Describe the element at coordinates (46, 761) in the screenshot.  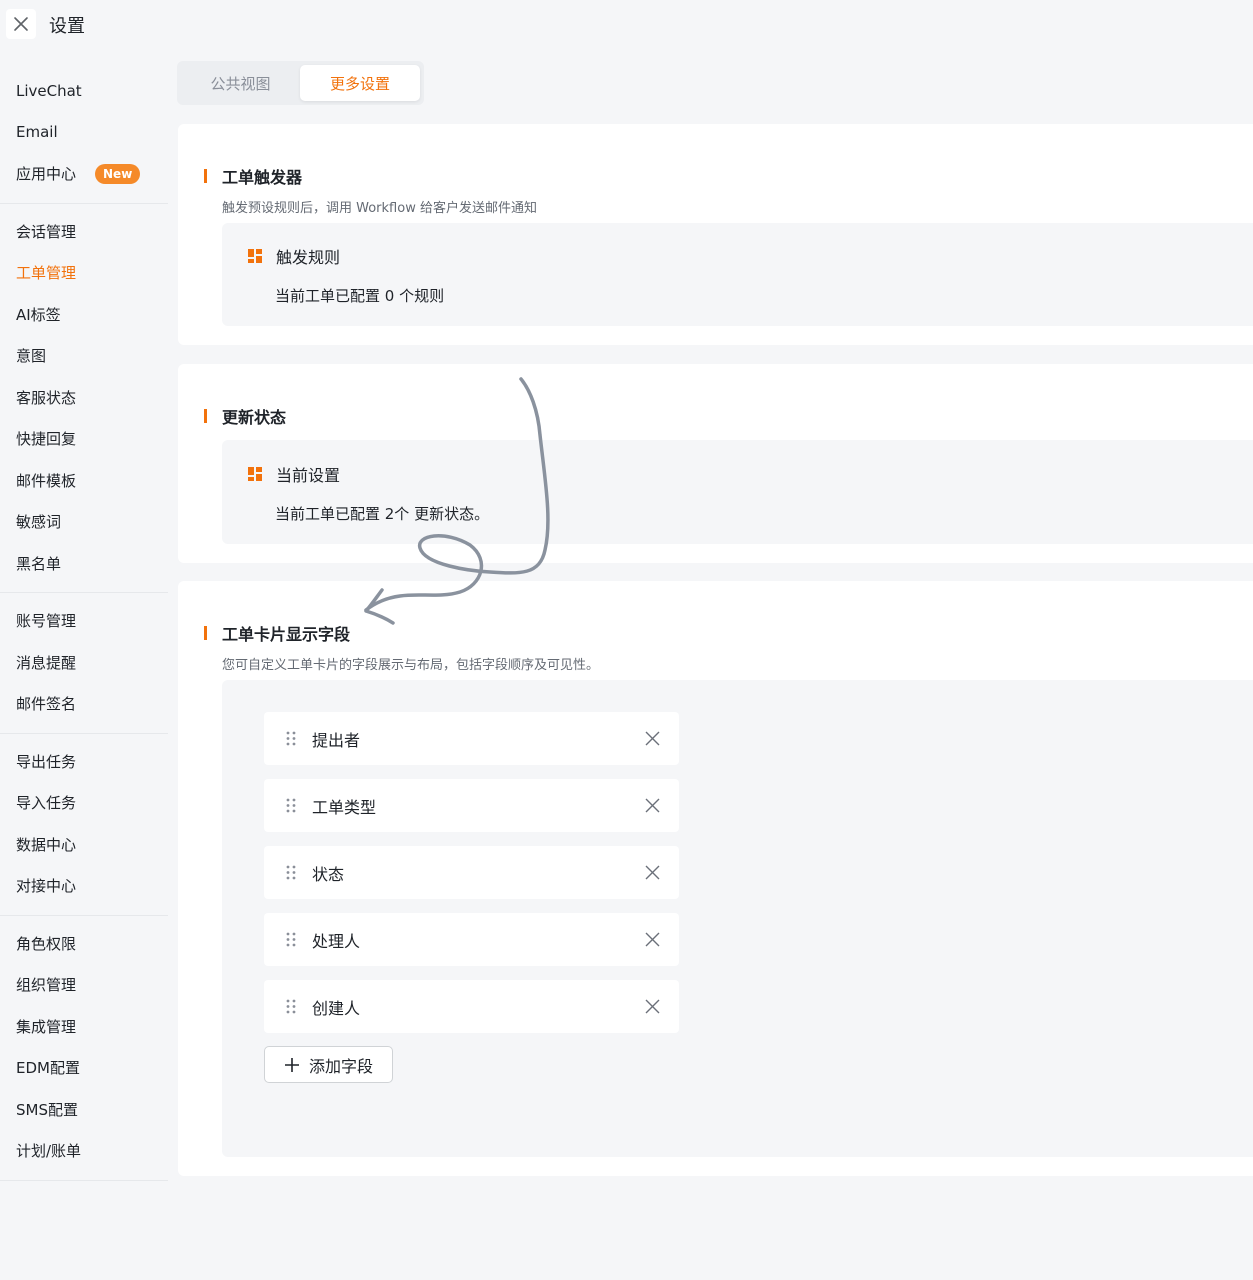
I see `sidebar-item-label: 导出任务` at that location.